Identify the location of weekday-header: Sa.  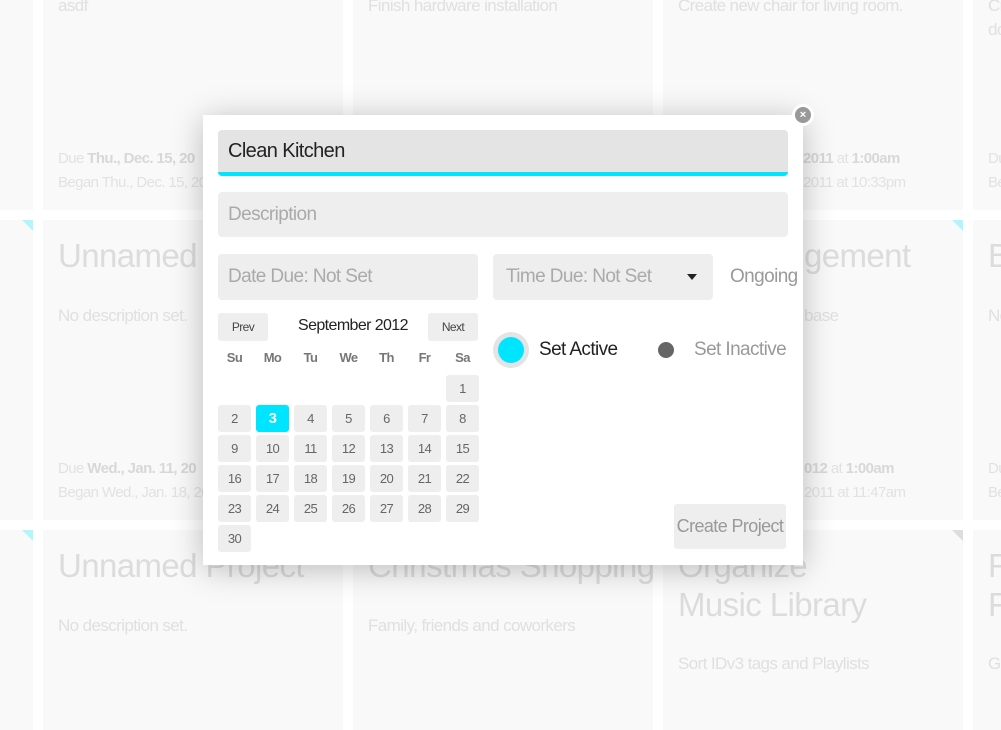
(462, 357).